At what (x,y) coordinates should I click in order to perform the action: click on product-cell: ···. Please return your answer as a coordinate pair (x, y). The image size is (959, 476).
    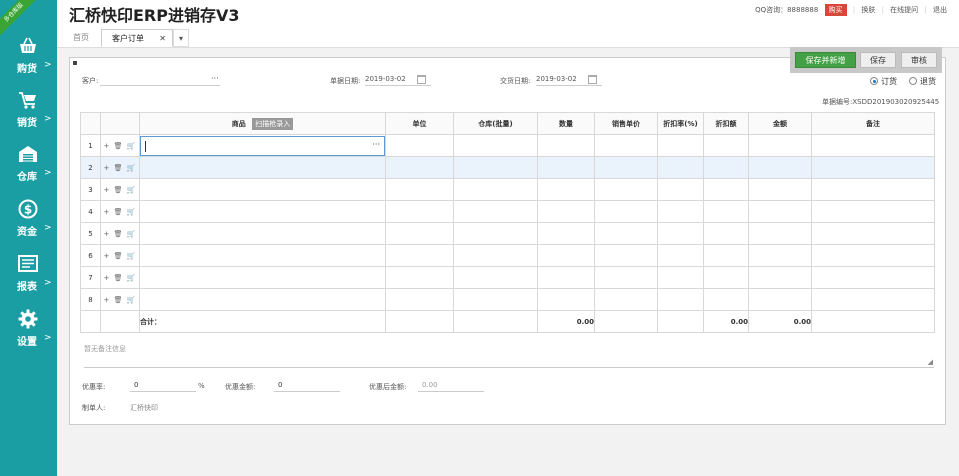
    Looking at the image, I should click on (262, 145).